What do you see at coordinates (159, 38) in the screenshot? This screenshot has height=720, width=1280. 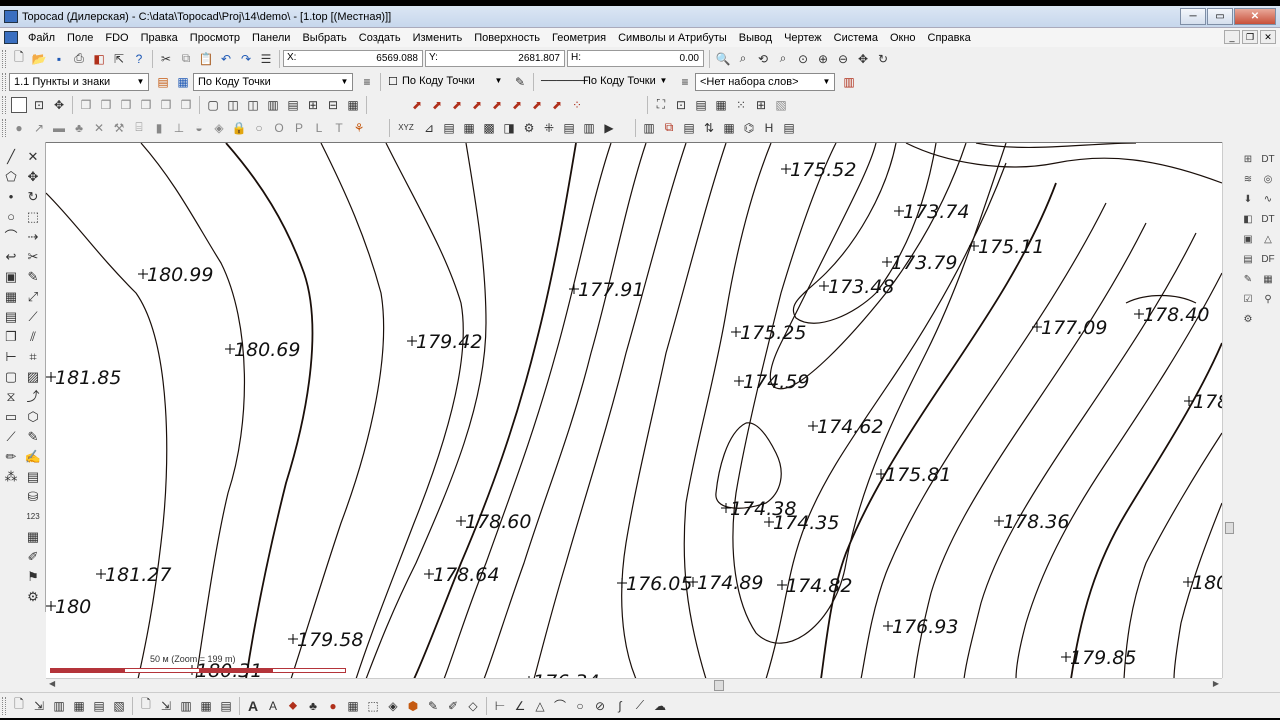 I see `menu-edit: Правка` at bounding box center [159, 38].